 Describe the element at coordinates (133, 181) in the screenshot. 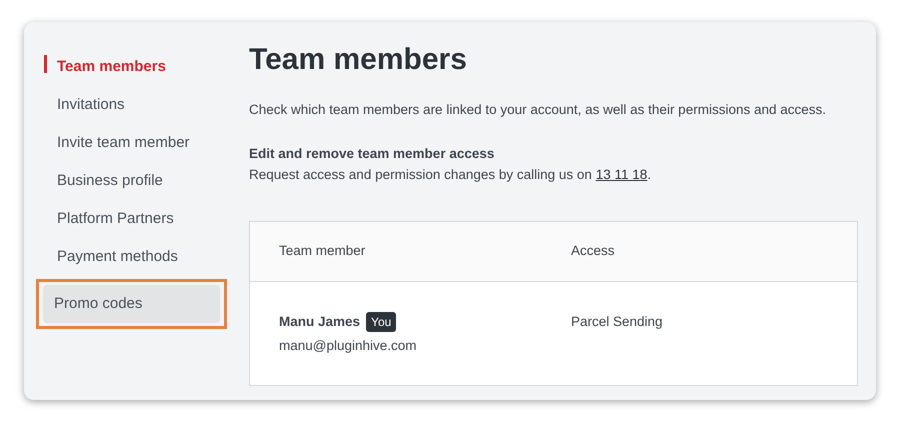

I see `sidebar-item: Business profile` at that location.